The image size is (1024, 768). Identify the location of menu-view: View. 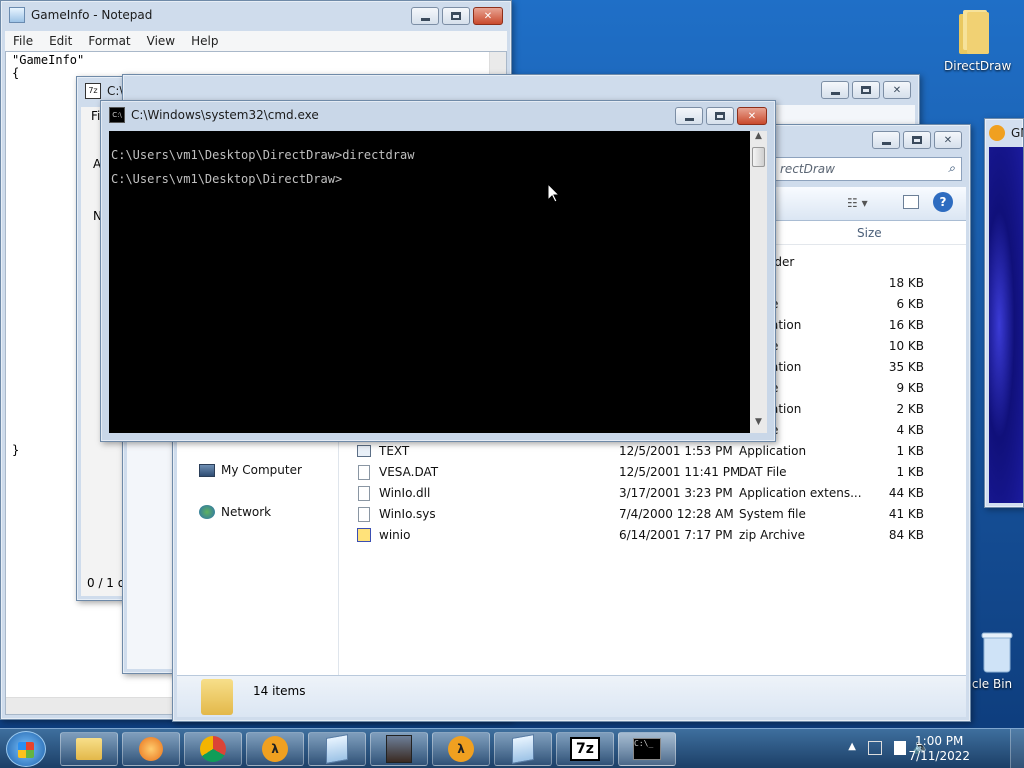
(161, 41).